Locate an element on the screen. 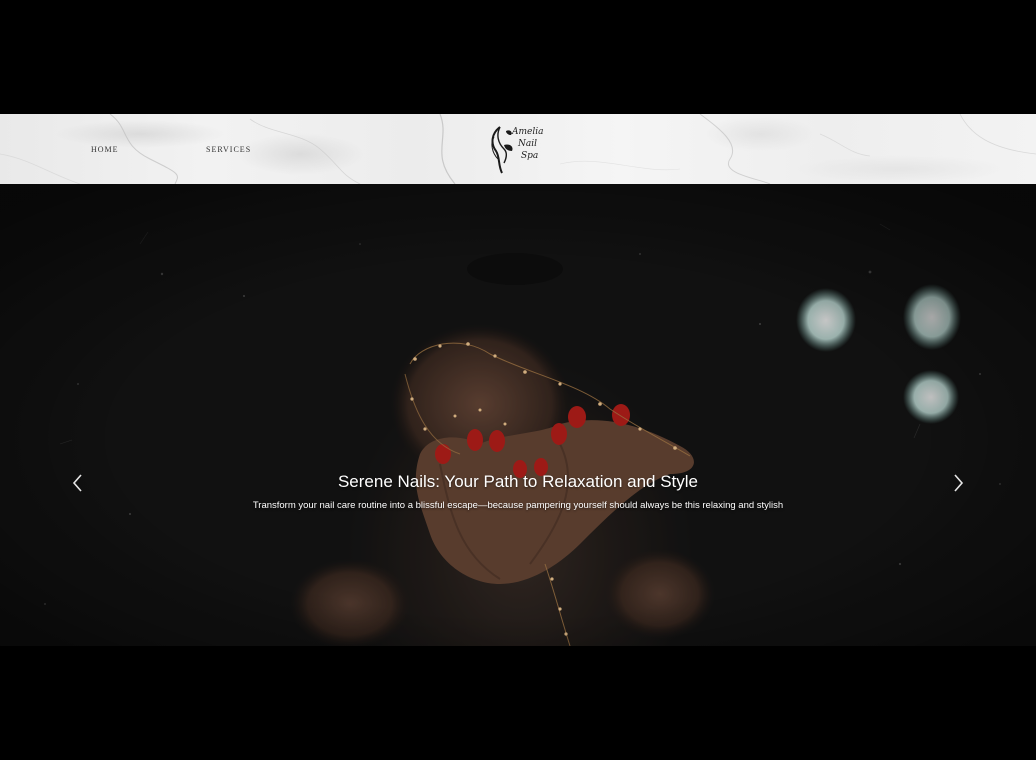 The image size is (1036, 760). carousel-prev-button is located at coordinates (78, 483).